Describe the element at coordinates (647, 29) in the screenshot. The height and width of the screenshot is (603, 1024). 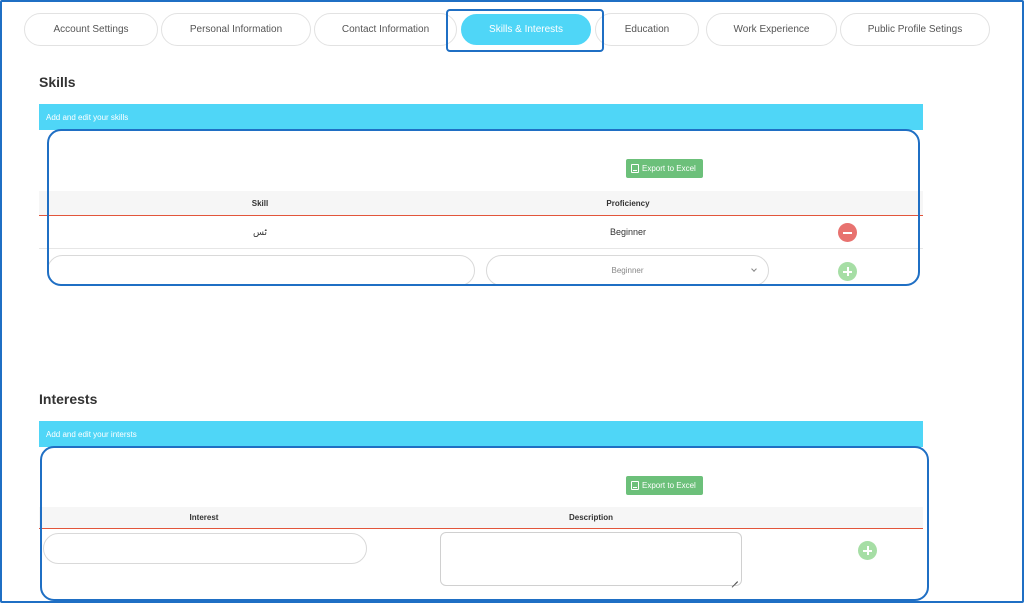
I see `tab-education: Education` at that location.